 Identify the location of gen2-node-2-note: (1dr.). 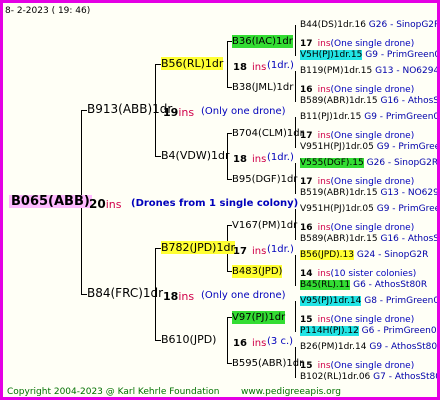
(280, 157).